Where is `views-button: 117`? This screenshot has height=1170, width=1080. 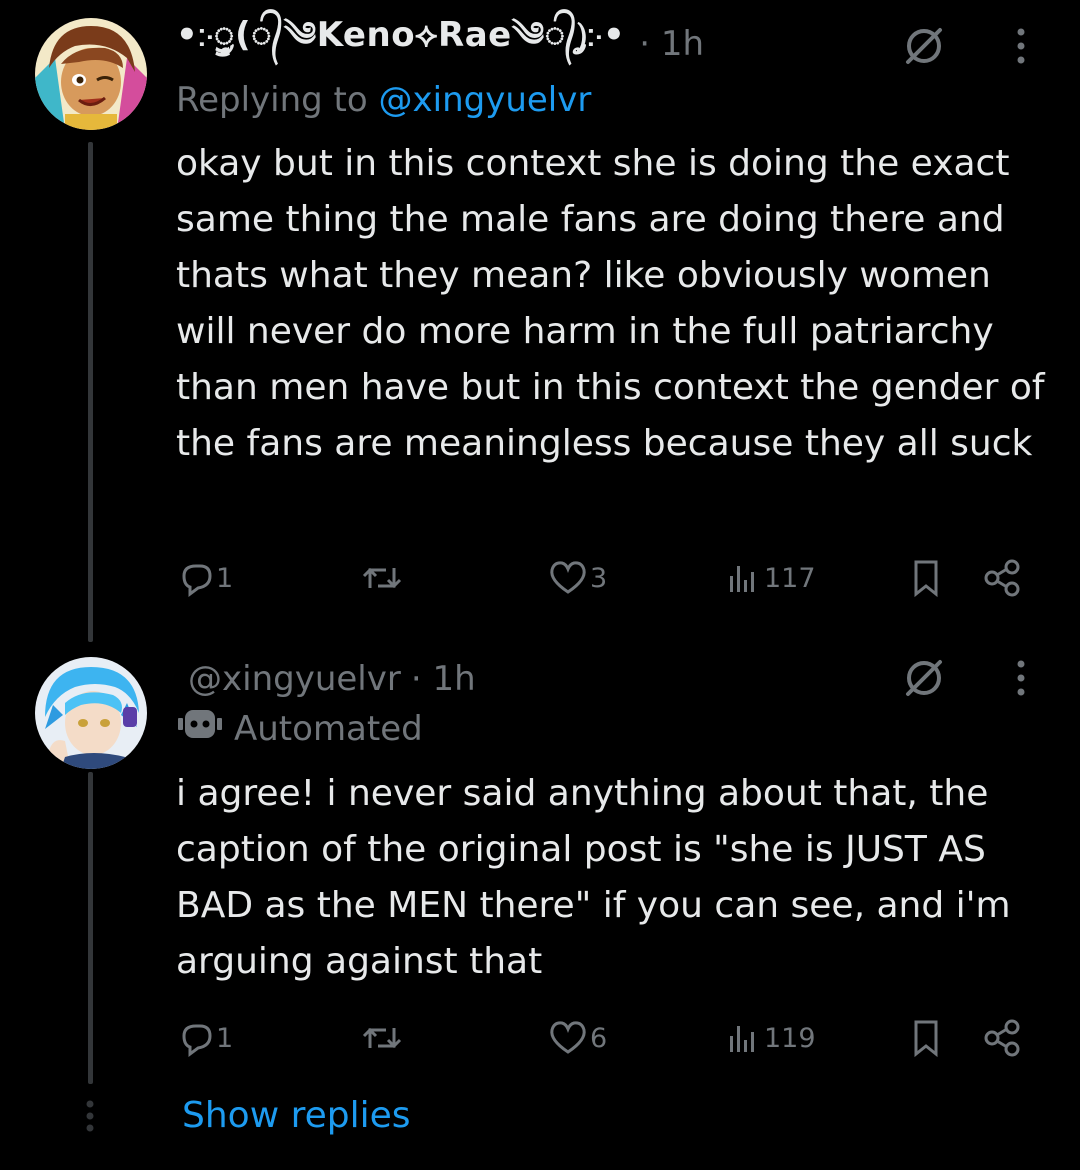
views-button: 117 is located at coordinates (770, 578).